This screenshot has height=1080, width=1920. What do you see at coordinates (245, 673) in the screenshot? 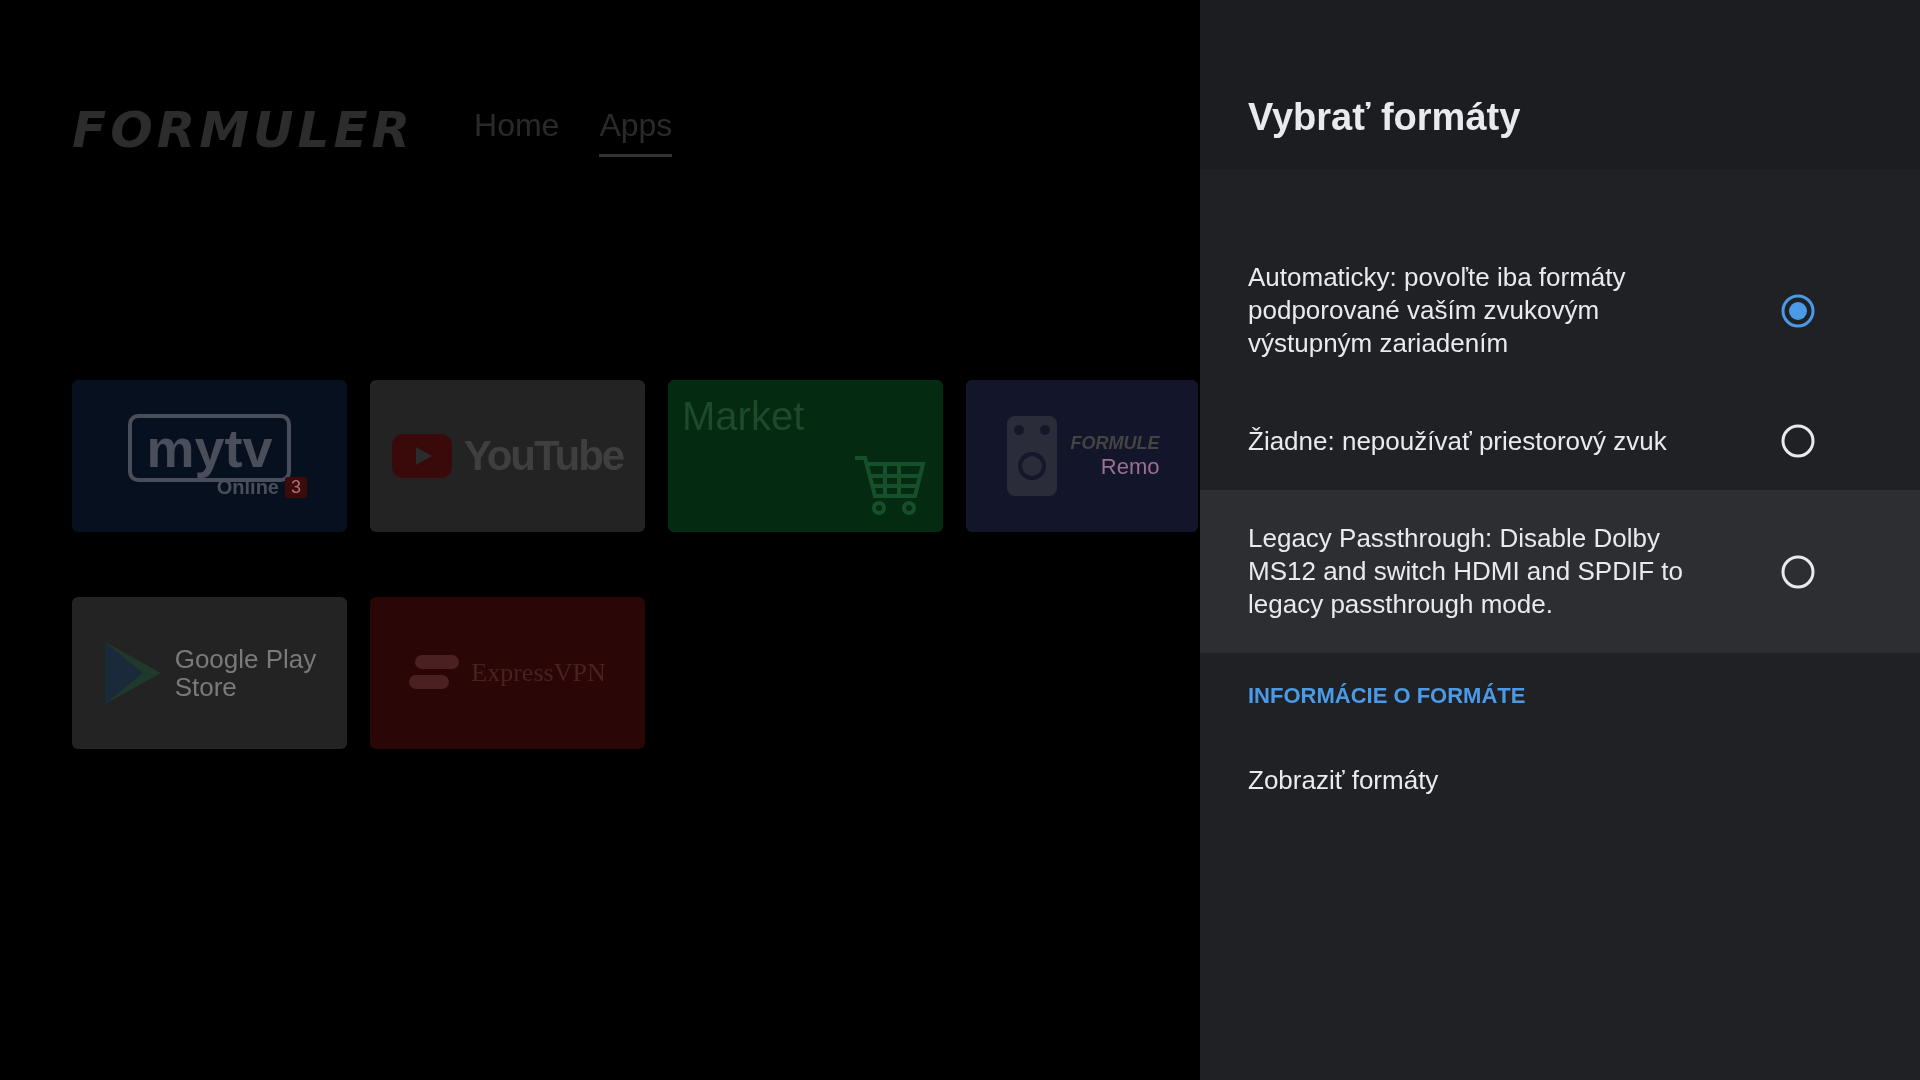
I see `app-name: Google Play Store` at bounding box center [245, 673].